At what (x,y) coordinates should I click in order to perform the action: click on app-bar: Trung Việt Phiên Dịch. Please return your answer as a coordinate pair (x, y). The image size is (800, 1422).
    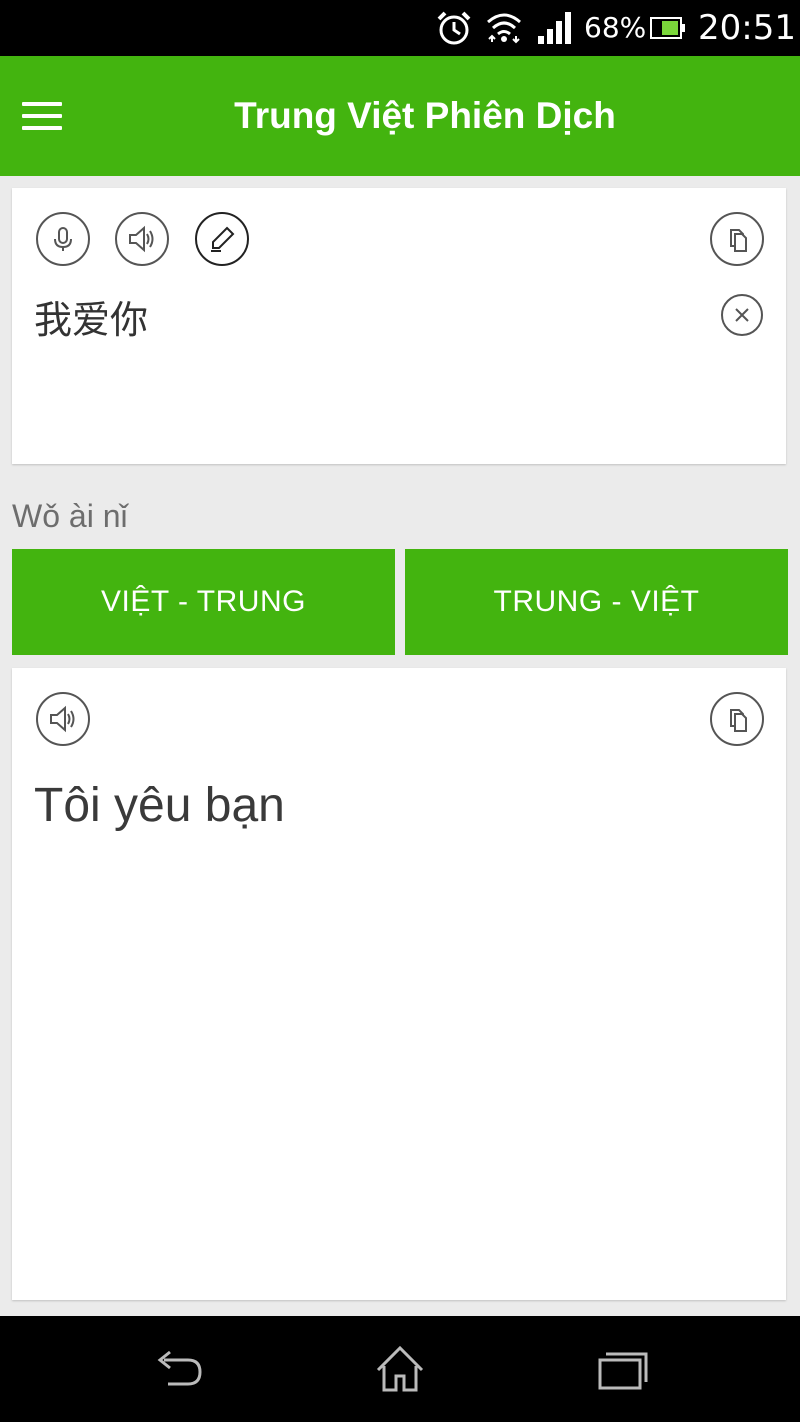
    Looking at the image, I should click on (400, 116).